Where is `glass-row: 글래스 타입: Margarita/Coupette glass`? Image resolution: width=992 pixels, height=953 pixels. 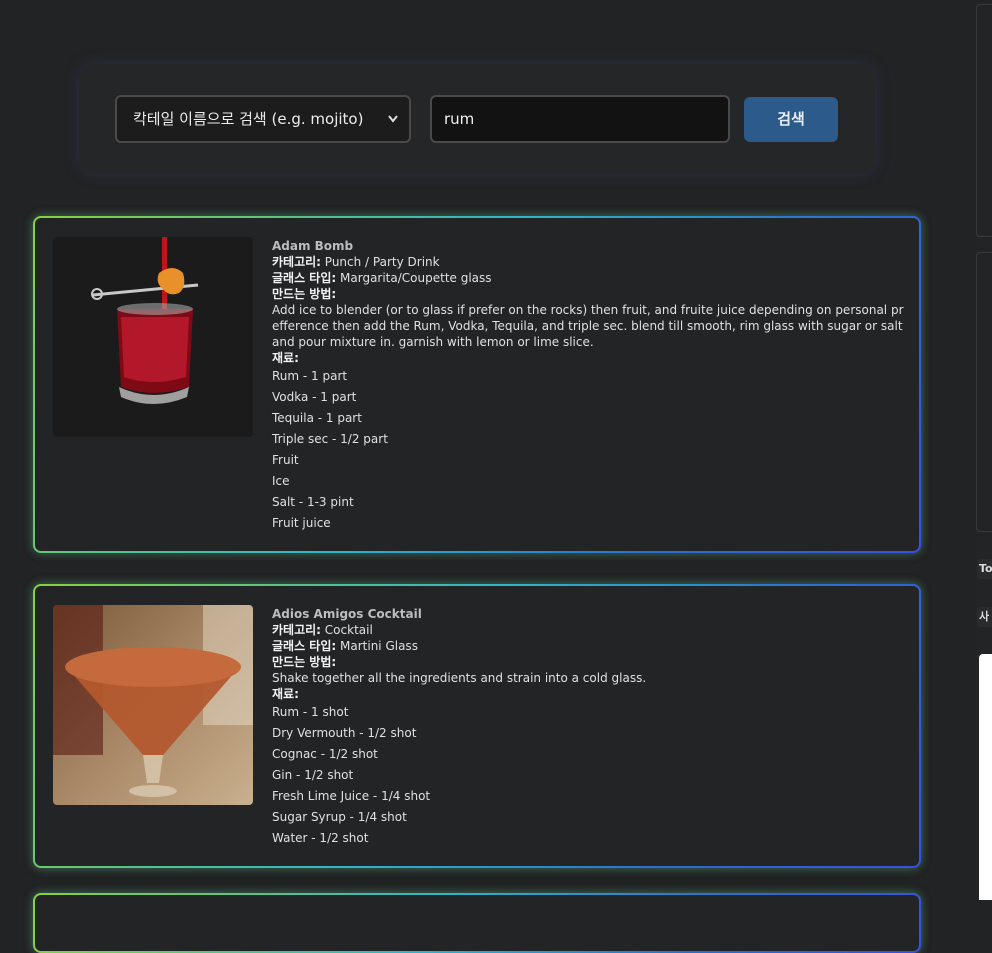 glass-row: 글래스 타입: Margarita/Coupette glass is located at coordinates (589, 278).